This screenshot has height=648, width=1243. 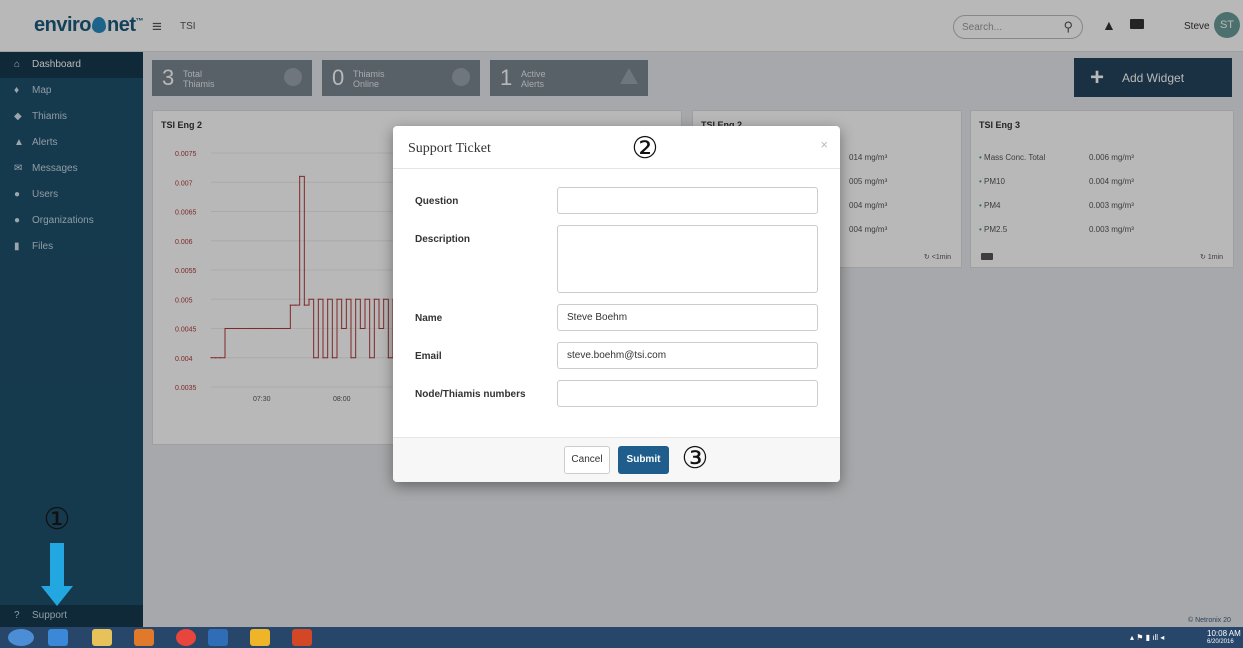 What do you see at coordinates (587, 460) in the screenshot?
I see `cancel-button: Cancel` at bounding box center [587, 460].